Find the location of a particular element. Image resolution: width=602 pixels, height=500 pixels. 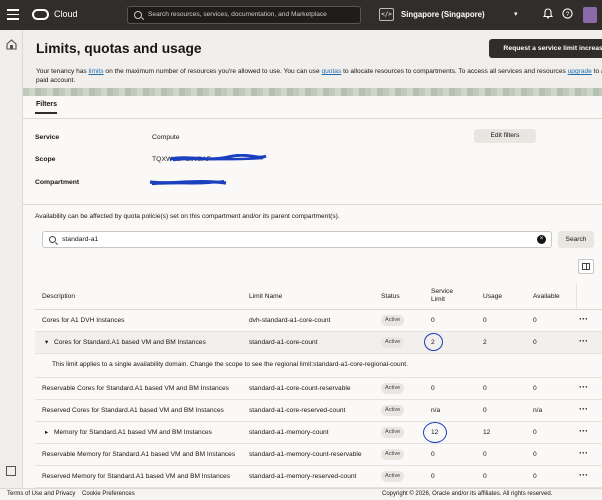

region-selector: Singapore (Singapore) is located at coordinates (443, 14).